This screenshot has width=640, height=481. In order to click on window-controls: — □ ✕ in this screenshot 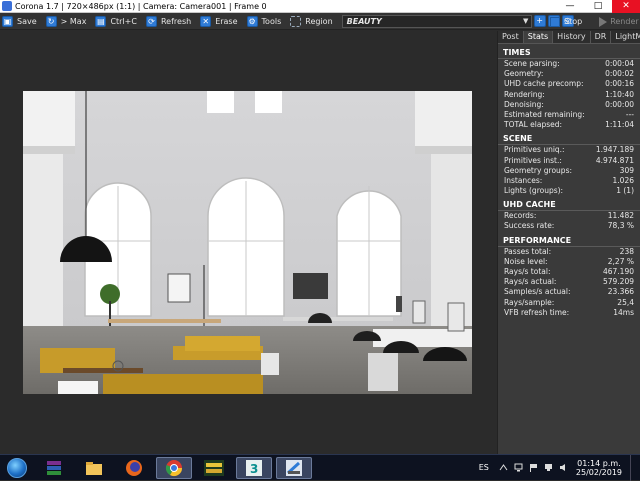, I will do `click(598, 6)`.